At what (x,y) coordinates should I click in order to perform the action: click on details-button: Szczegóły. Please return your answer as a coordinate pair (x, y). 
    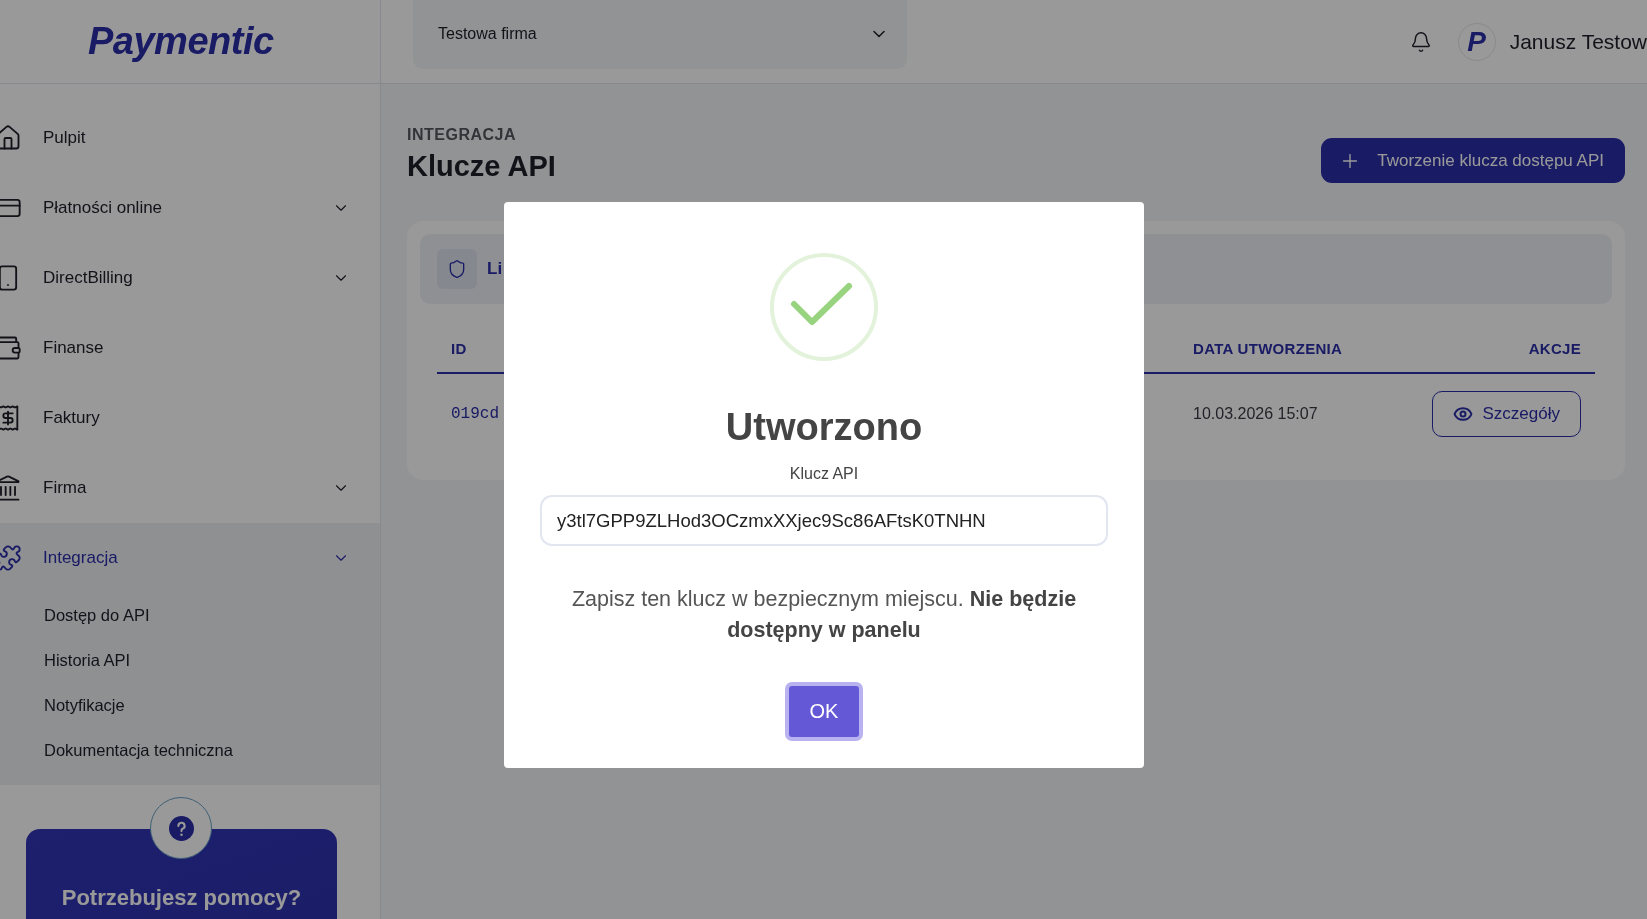
    Looking at the image, I should click on (1506, 414).